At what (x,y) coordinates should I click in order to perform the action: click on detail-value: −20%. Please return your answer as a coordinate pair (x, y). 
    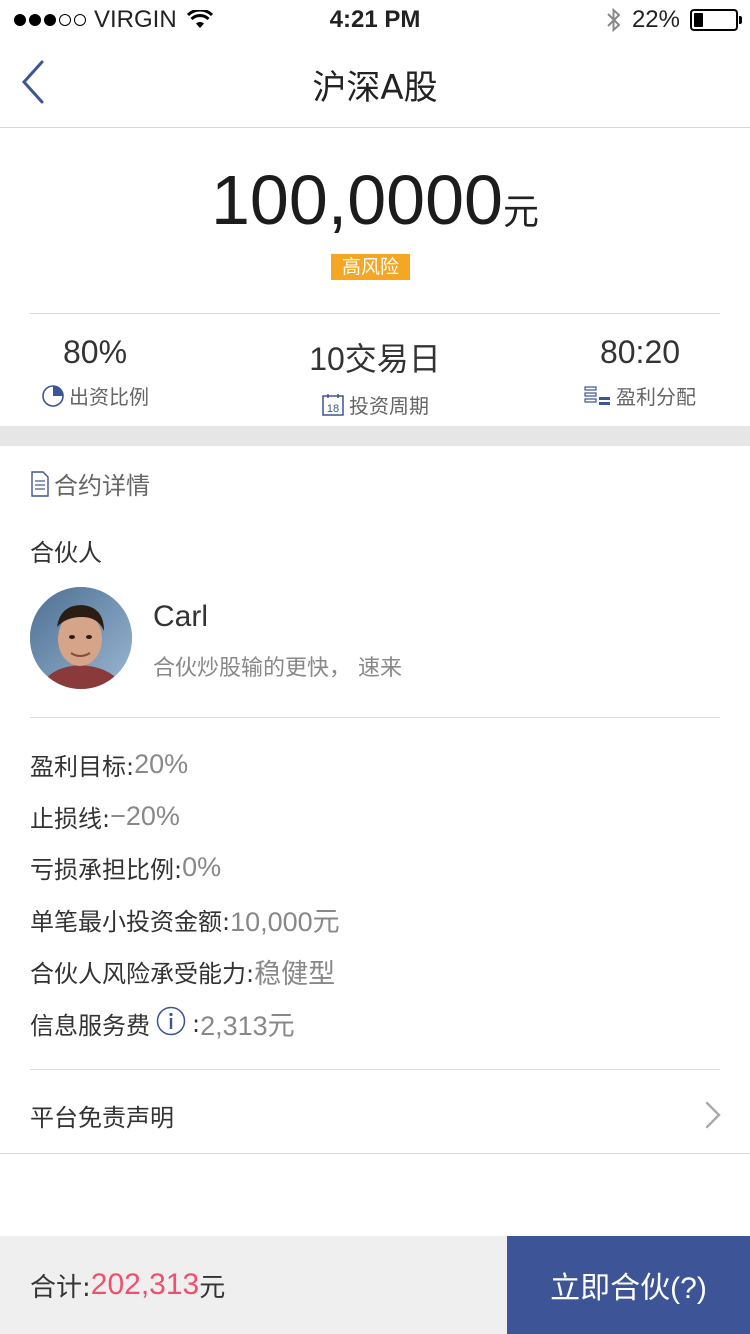
    Looking at the image, I should click on (145, 816).